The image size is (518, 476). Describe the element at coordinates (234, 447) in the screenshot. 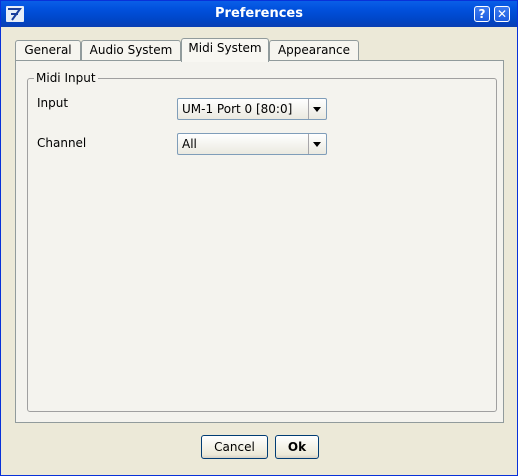

I see `cancel-button: Cancel` at that location.